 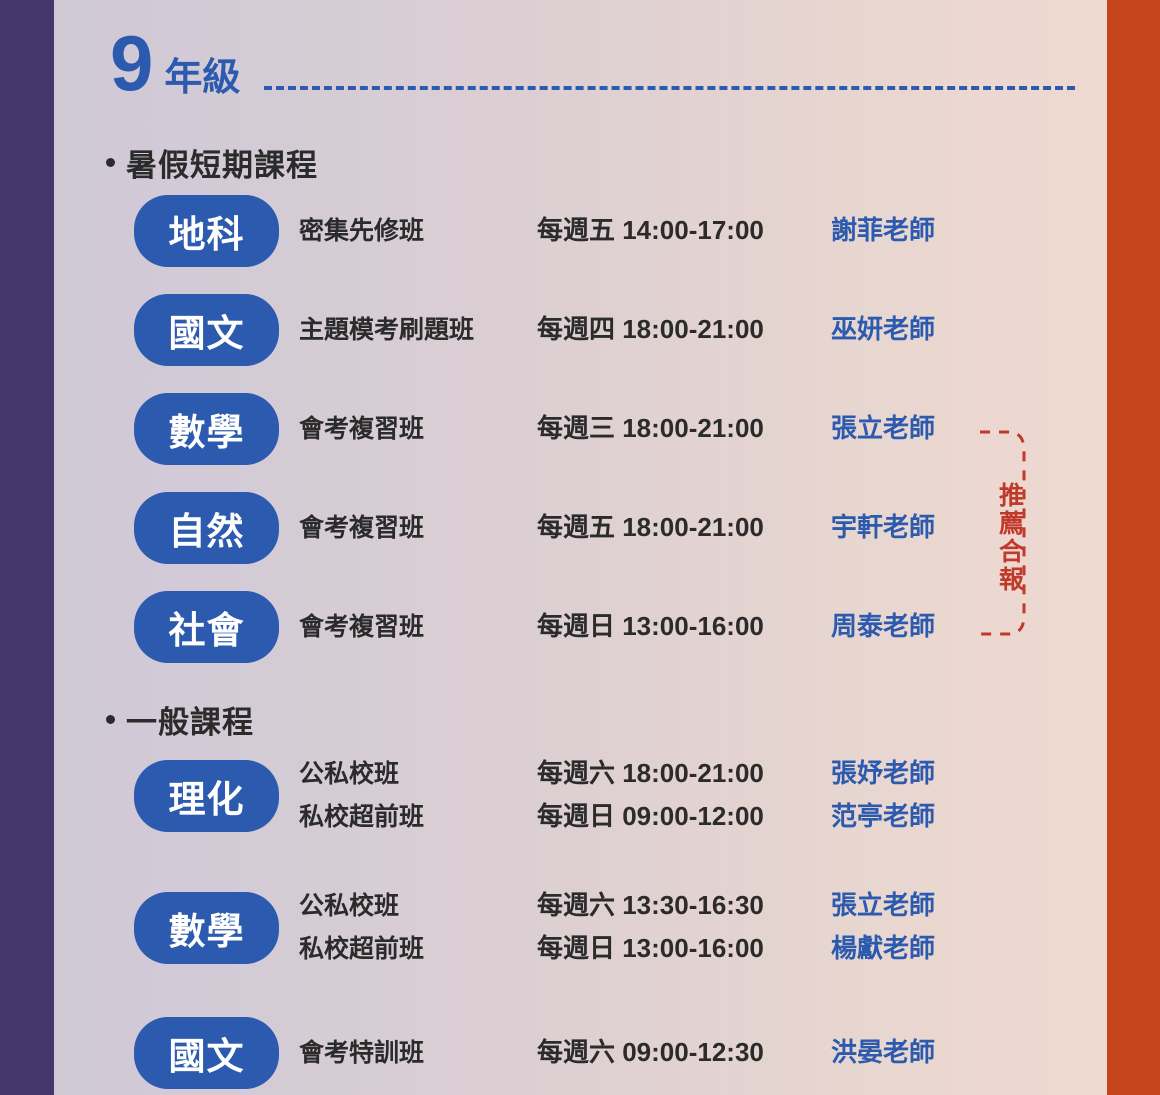 I want to click on course-row: 社會 會考複習班 每週日 13:00-16:00 周泰老師, so click(x=584, y=627).